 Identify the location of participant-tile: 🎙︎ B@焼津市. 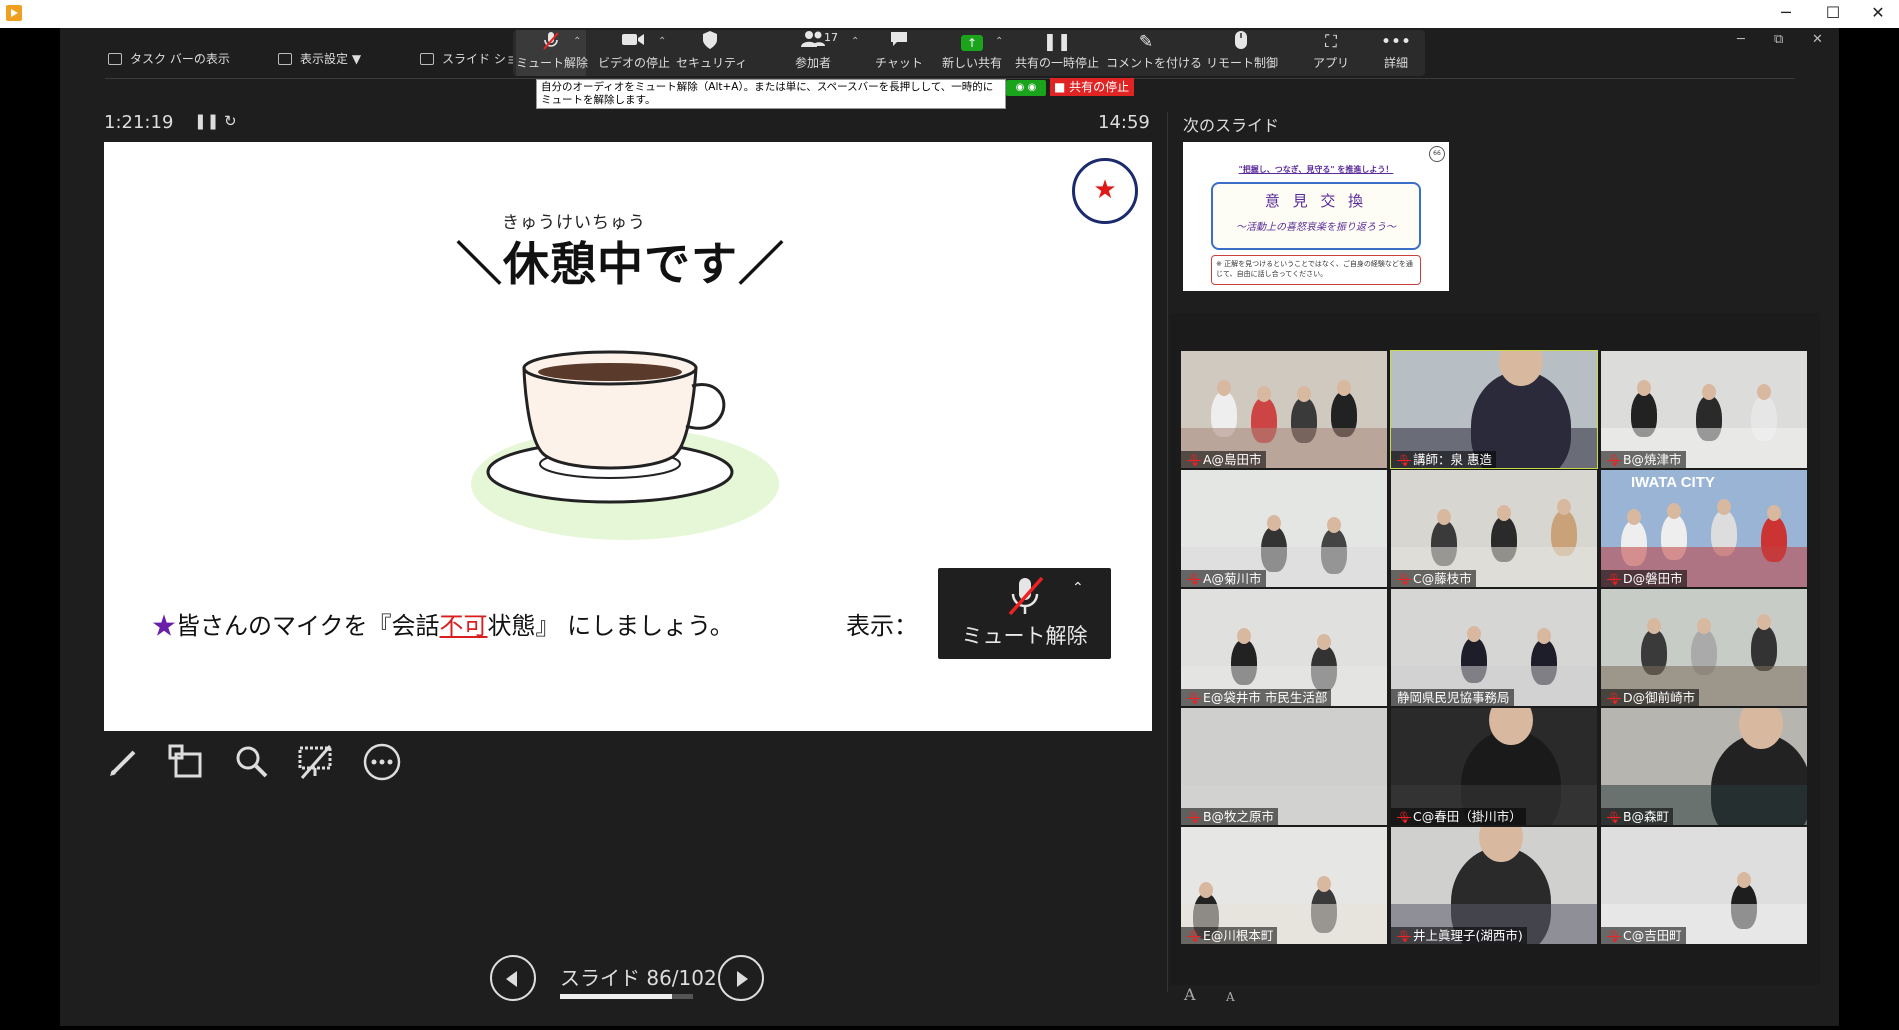
(1704, 409).